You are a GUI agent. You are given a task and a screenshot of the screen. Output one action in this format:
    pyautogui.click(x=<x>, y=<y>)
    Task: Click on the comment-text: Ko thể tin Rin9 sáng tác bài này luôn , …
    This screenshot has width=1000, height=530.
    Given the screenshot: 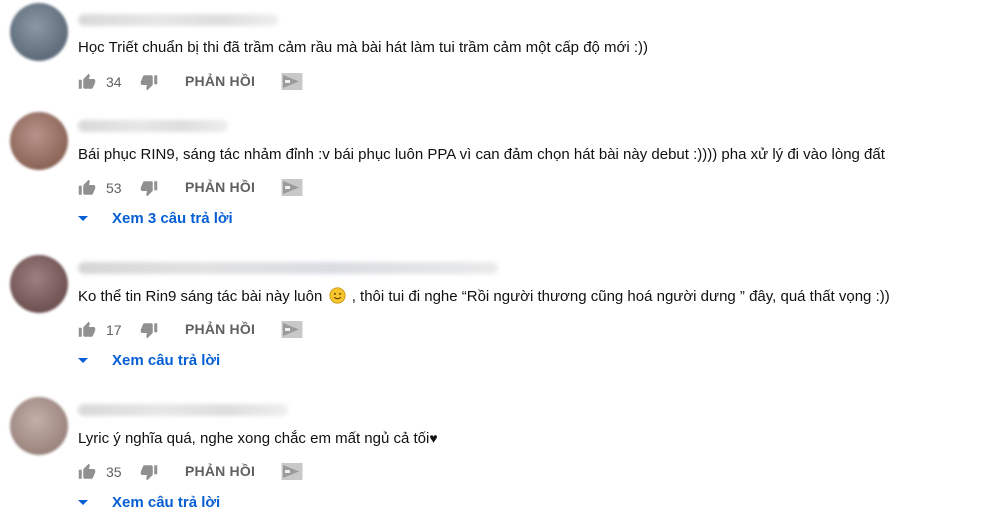 What is the action you would take?
    pyautogui.click(x=484, y=297)
    